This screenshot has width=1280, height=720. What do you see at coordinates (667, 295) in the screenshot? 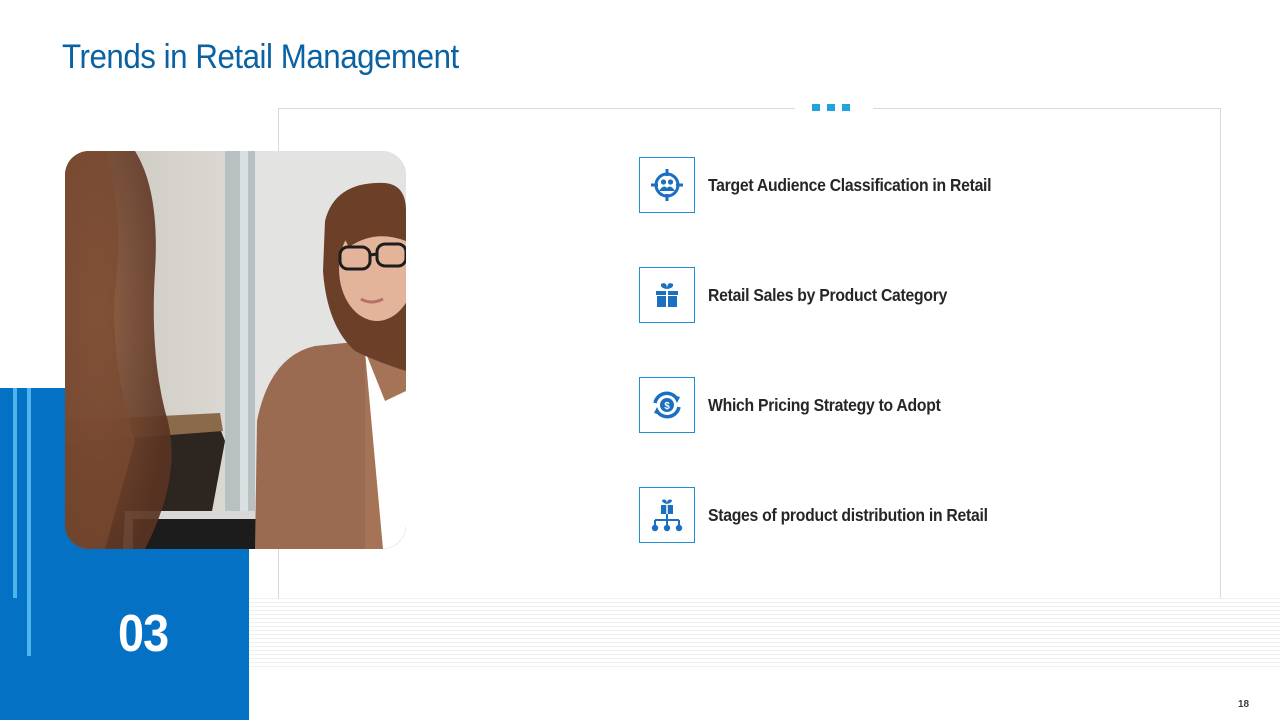
I see `gift-box-icon` at bounding box center [667, 295].